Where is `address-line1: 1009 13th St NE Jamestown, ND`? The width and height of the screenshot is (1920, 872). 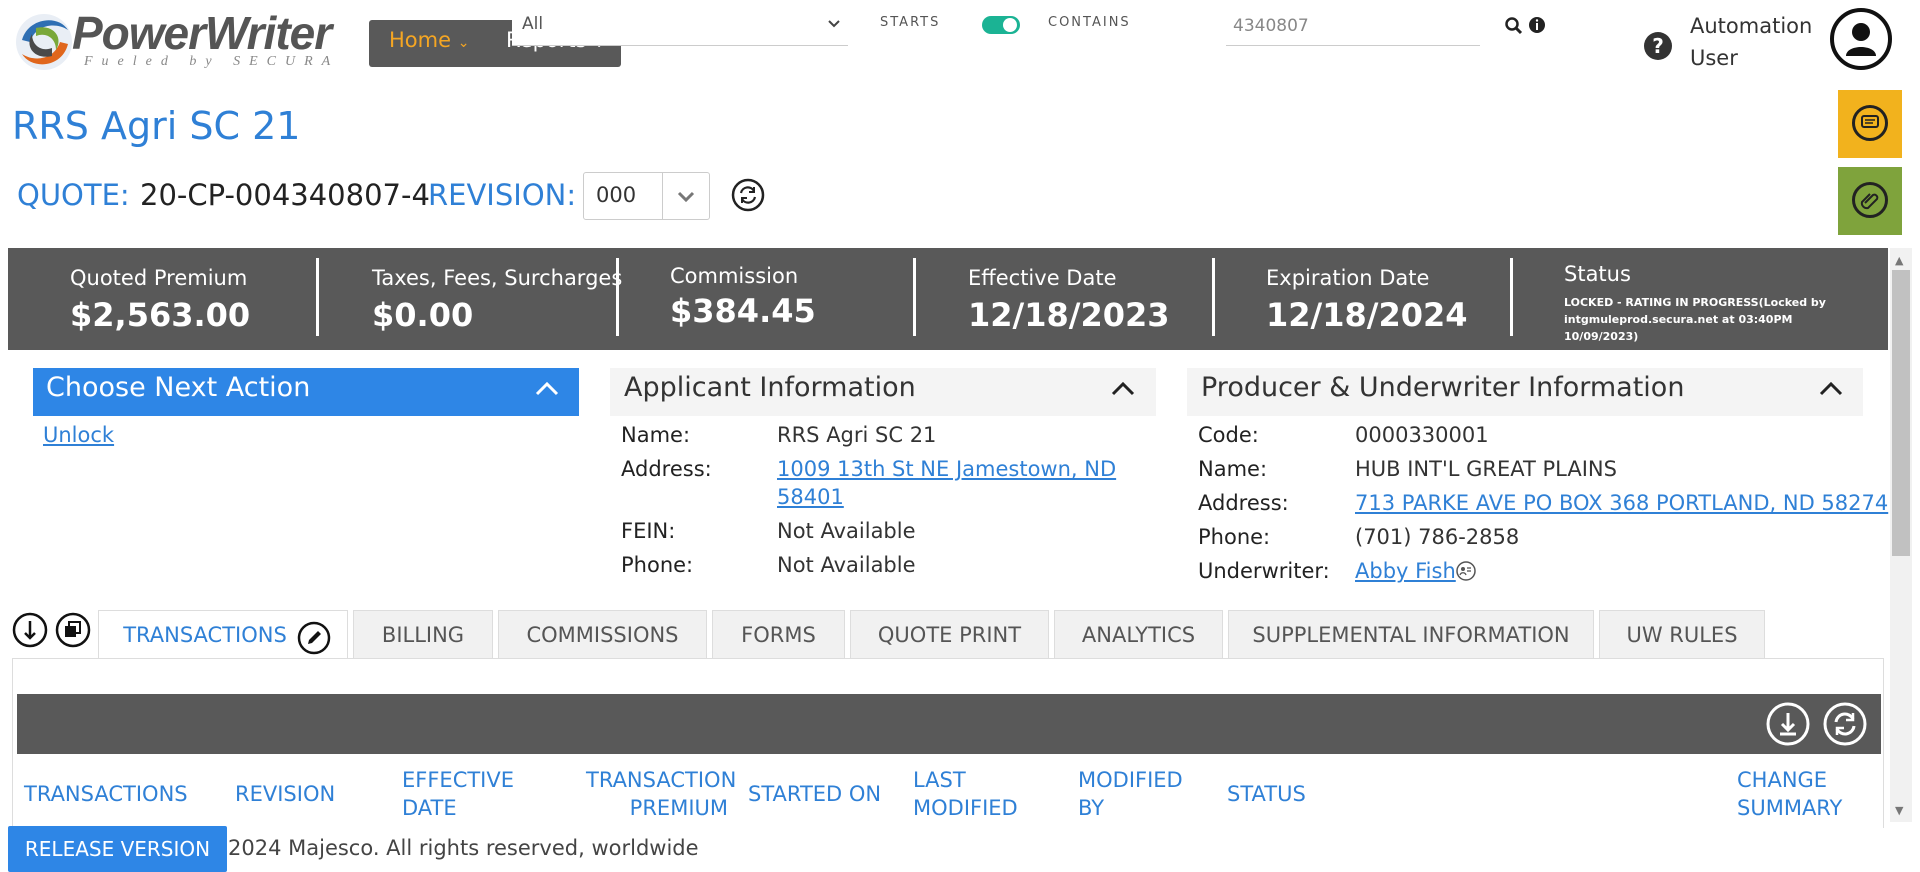
address-line1: 1009 13th St NE Jamestown, ND is located at coordinates (947, 469).